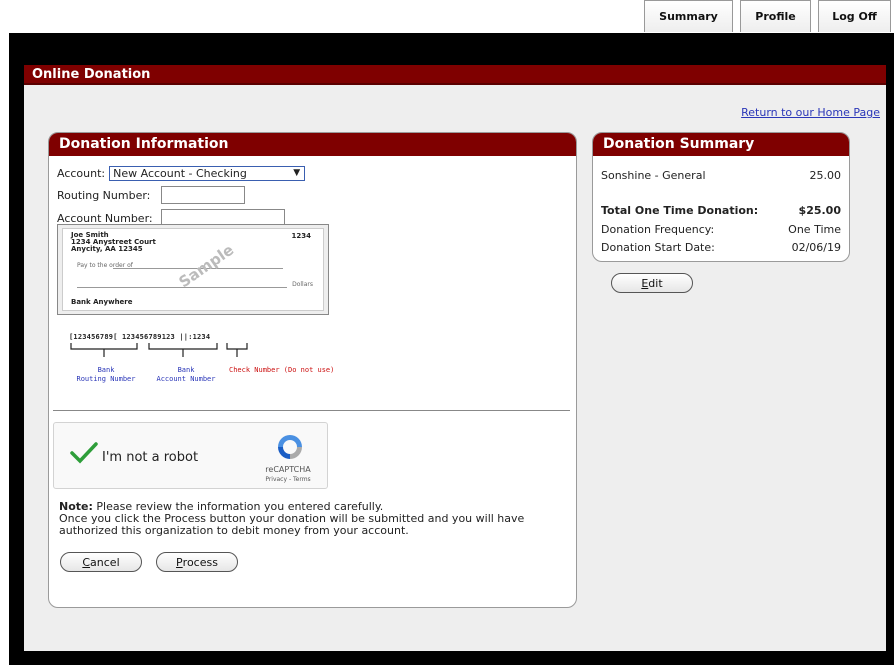  Describe the element at coordinates (140, 337) in the screenshot. I see `check-micr-line: [123456789[ 123456789123 ||:1234` at that location.